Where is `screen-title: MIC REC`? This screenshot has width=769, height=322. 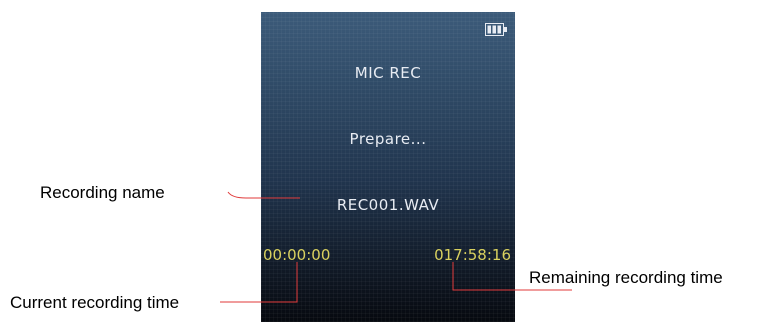
screen-title: MIC REC is located at coordinates (388, 73).